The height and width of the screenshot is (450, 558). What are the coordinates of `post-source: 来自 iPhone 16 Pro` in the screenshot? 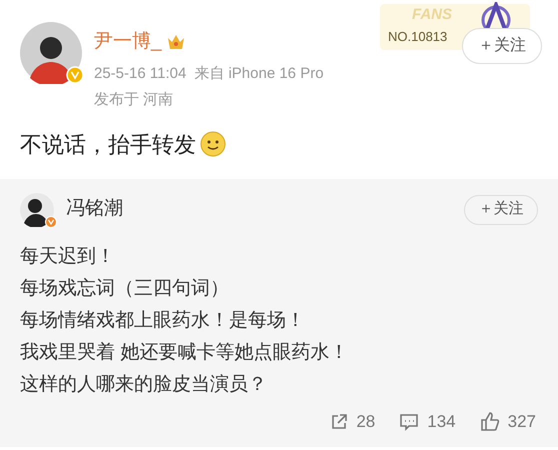 It's located at (259, 74).